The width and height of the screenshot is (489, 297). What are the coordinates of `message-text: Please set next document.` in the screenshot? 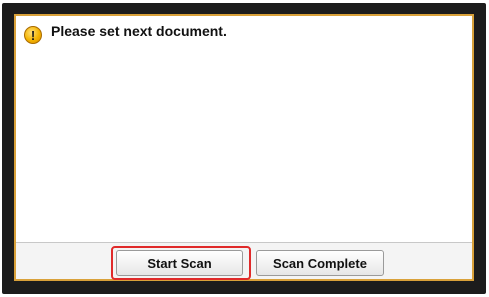 It's located at (139, 31).